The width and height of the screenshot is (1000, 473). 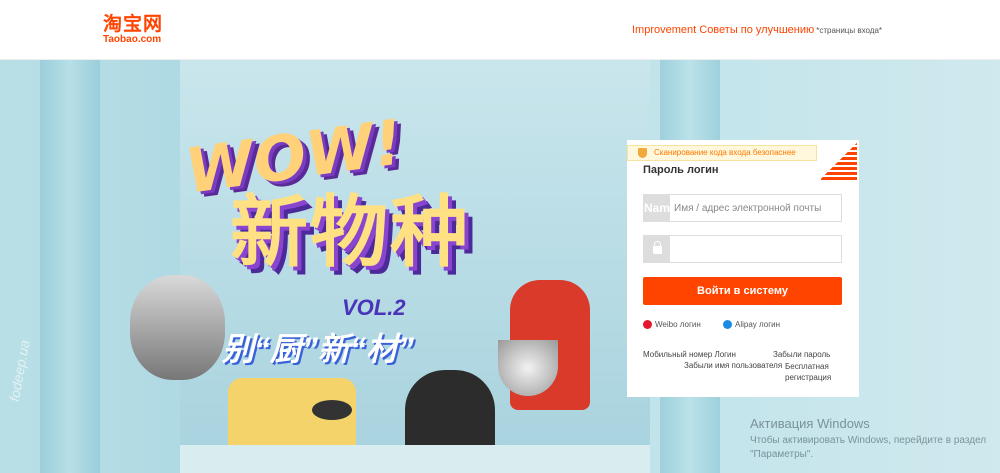 I want to click on logo-chinese-text: 淘宝网, so click(x=133, y=24).